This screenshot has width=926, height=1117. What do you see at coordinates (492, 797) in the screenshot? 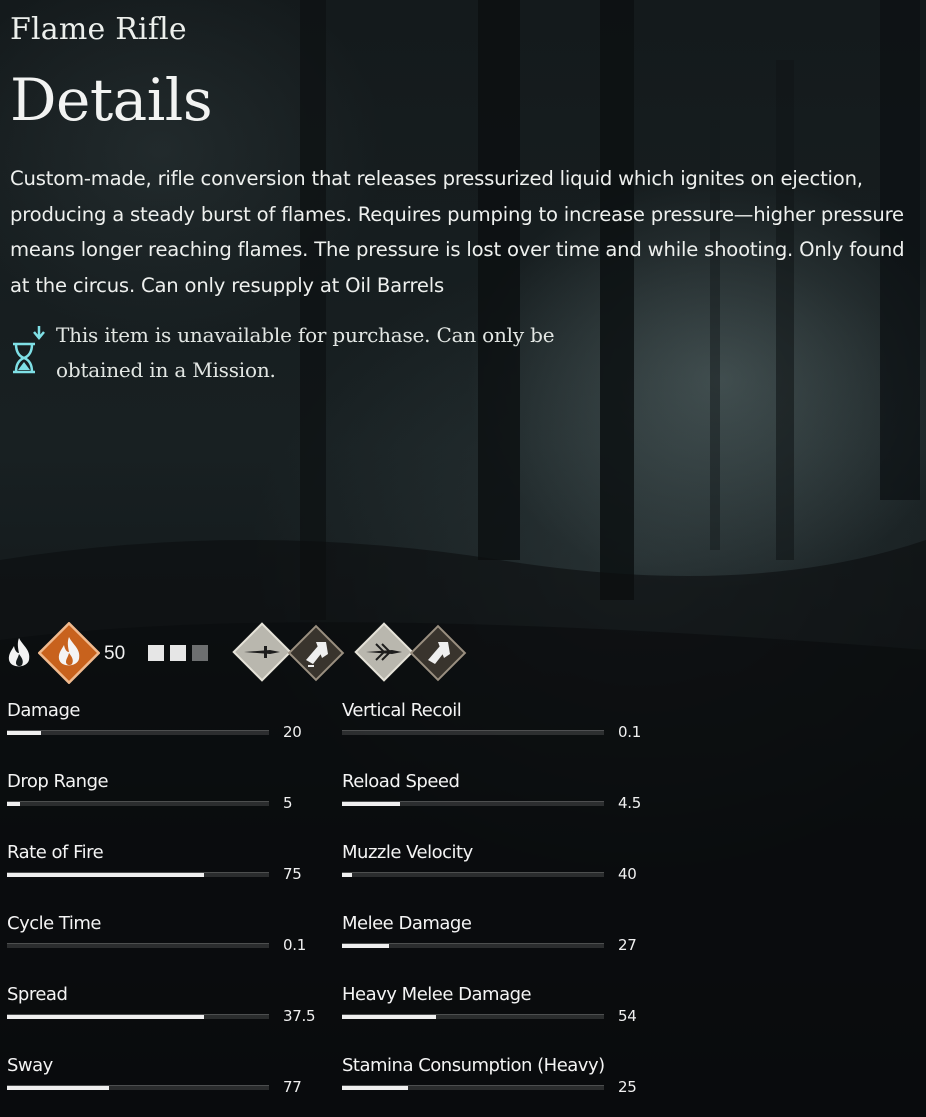
I see `stat-reload-speed: Reload Speed 4.5` at bounding box center [492, 797].